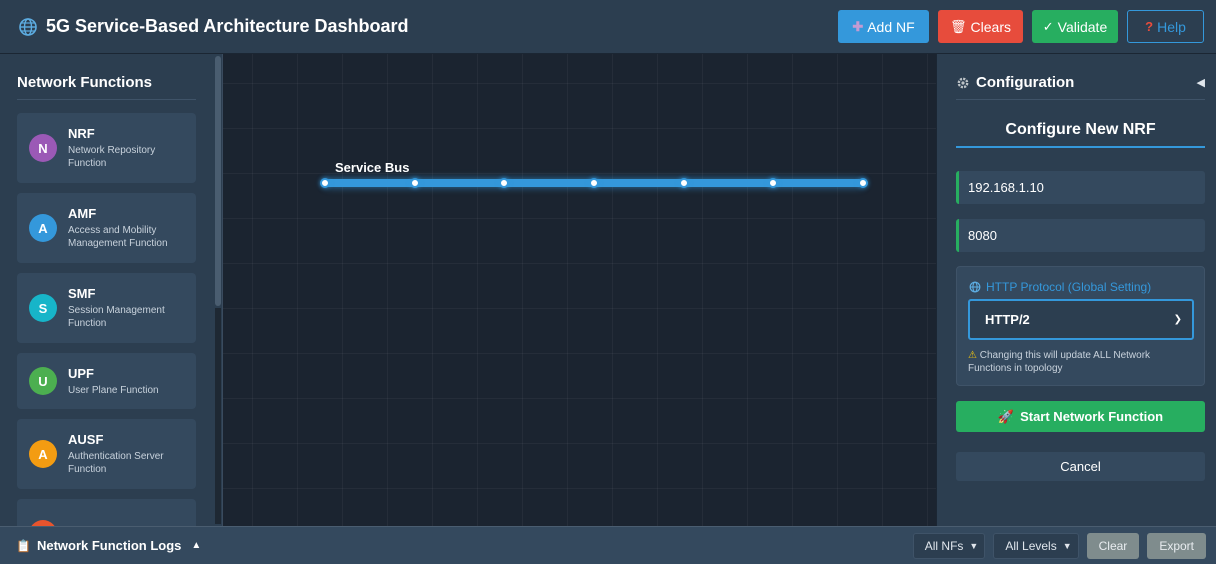 The width and height of the screenshot is (1216, 564). I want to click on nf-name: UPF, so click(81, 373).